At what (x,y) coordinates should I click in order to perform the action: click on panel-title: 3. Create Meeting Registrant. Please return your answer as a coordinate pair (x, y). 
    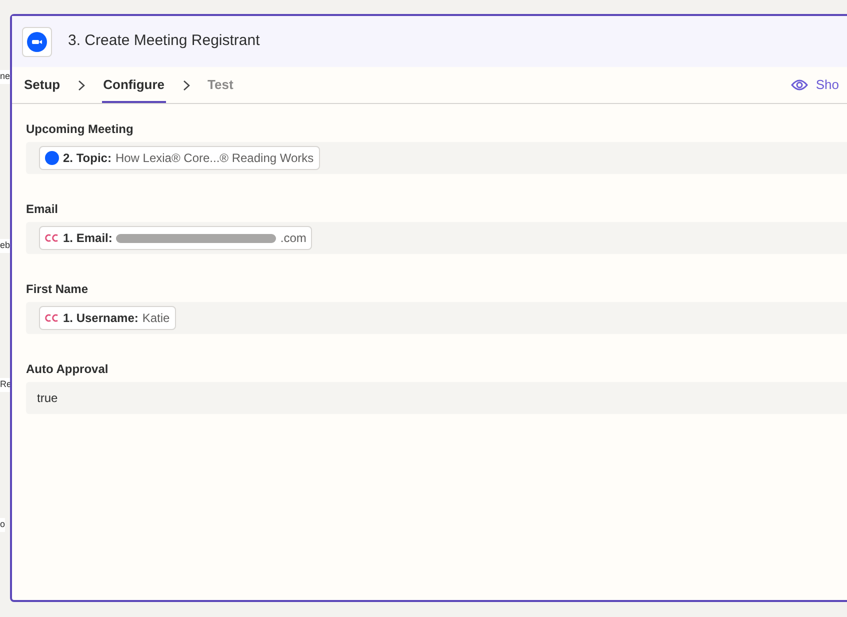
    Looking at the image, I should click on (164, 41).